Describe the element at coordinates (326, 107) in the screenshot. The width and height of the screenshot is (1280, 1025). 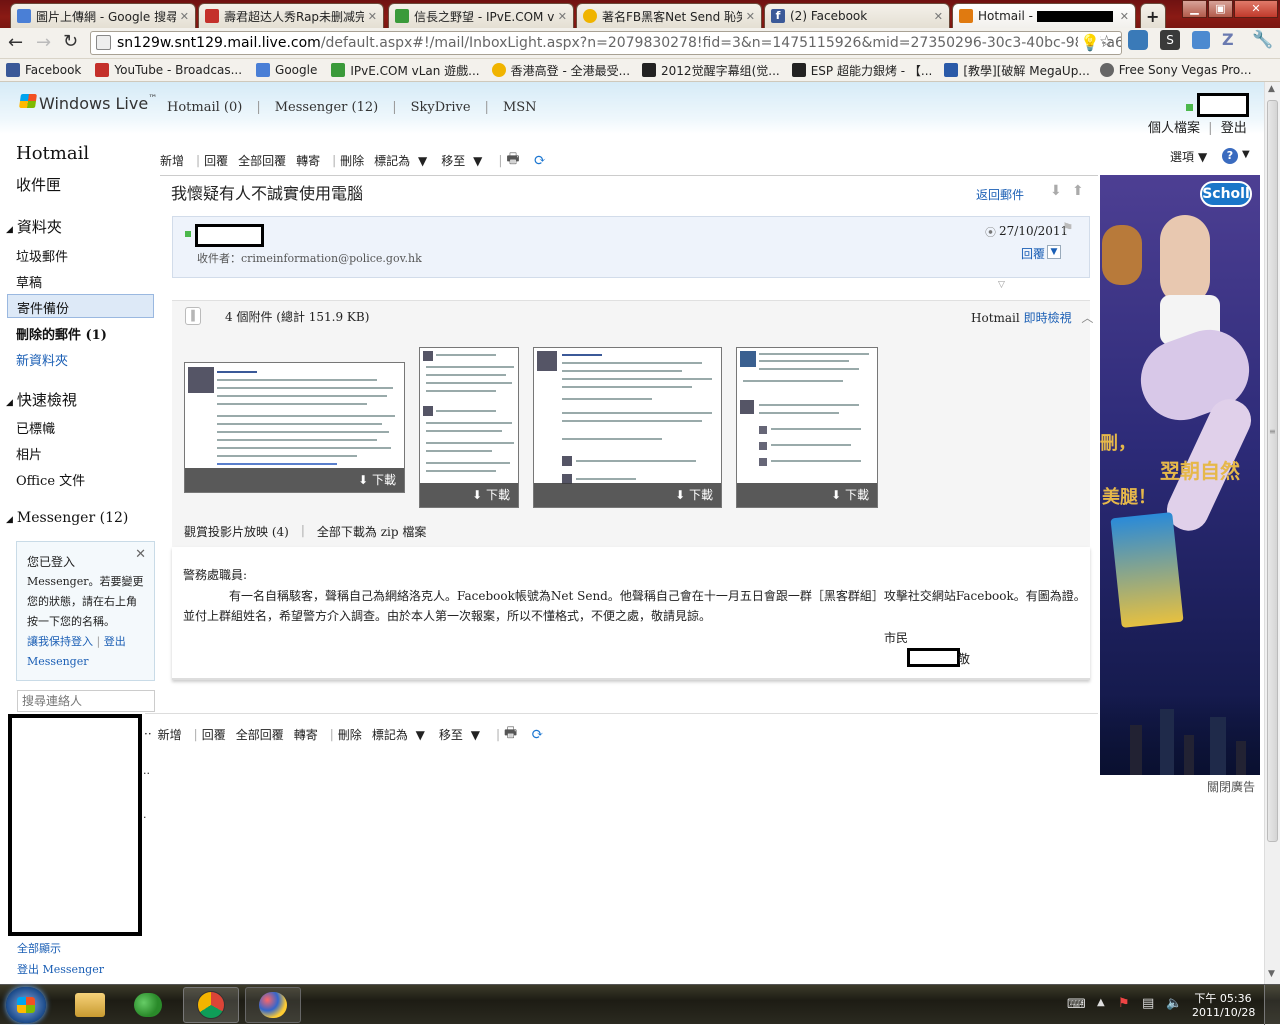
I see `nav-messenger: Messenger (12)` at that location.